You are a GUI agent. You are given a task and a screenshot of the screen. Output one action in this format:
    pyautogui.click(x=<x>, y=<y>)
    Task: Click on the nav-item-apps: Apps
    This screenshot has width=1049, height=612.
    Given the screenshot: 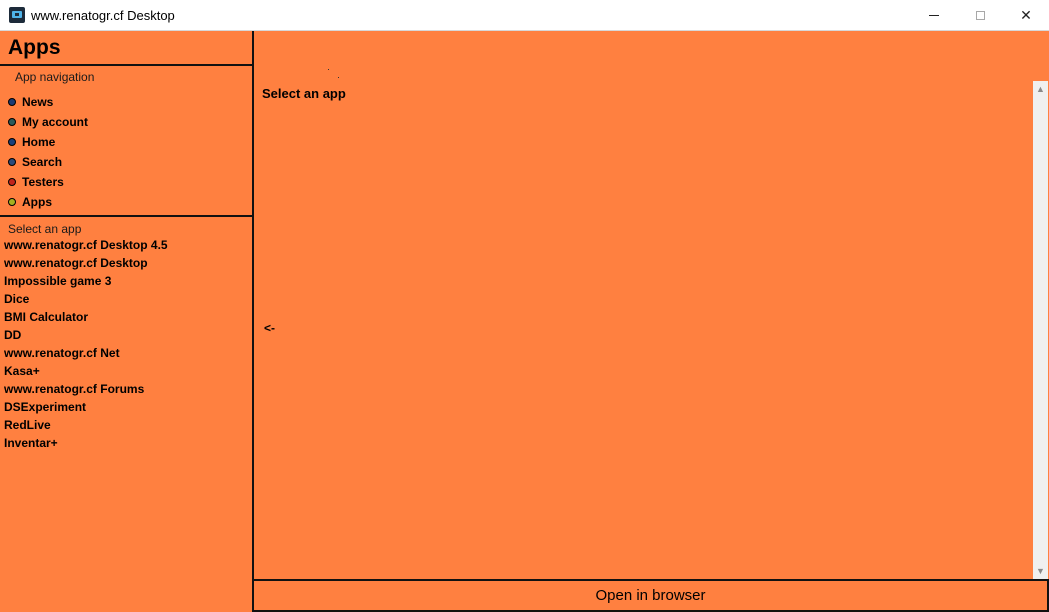 What is the action you would take?
    pyautogui.click(x=48, y=202)
    